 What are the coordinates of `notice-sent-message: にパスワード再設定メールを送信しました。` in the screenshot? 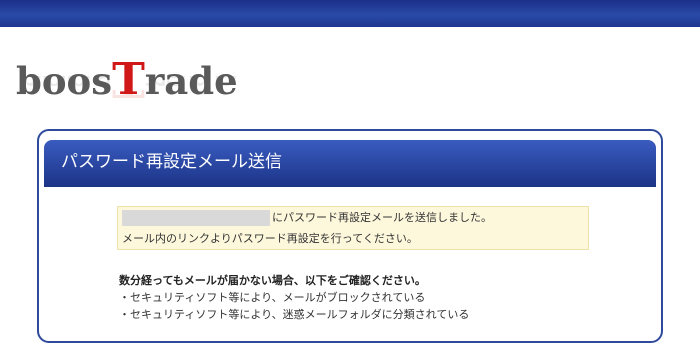 It's located at (382, 217).